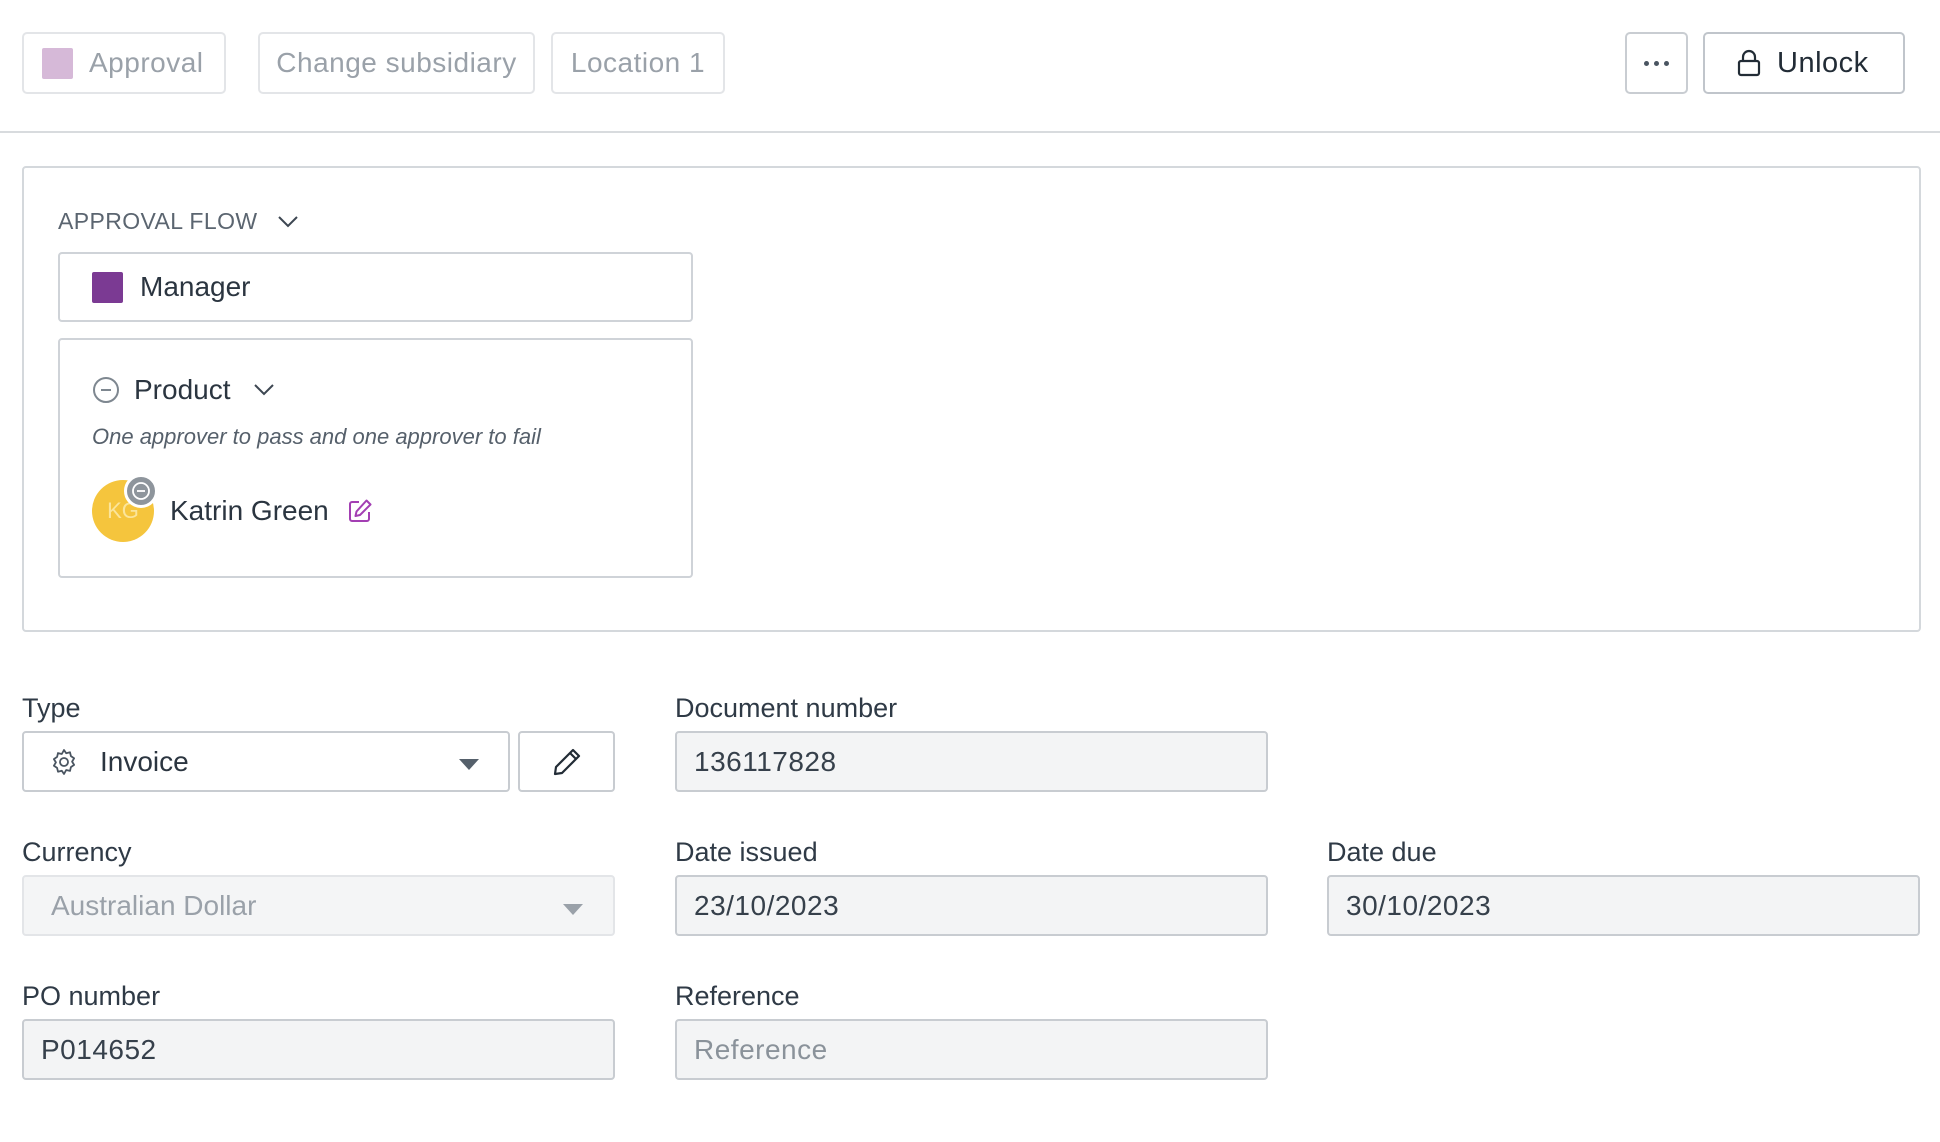 The height and width of the screenshot is (1142, 1940). I want to click on po-number-field: P014652, so click(318, 1049).